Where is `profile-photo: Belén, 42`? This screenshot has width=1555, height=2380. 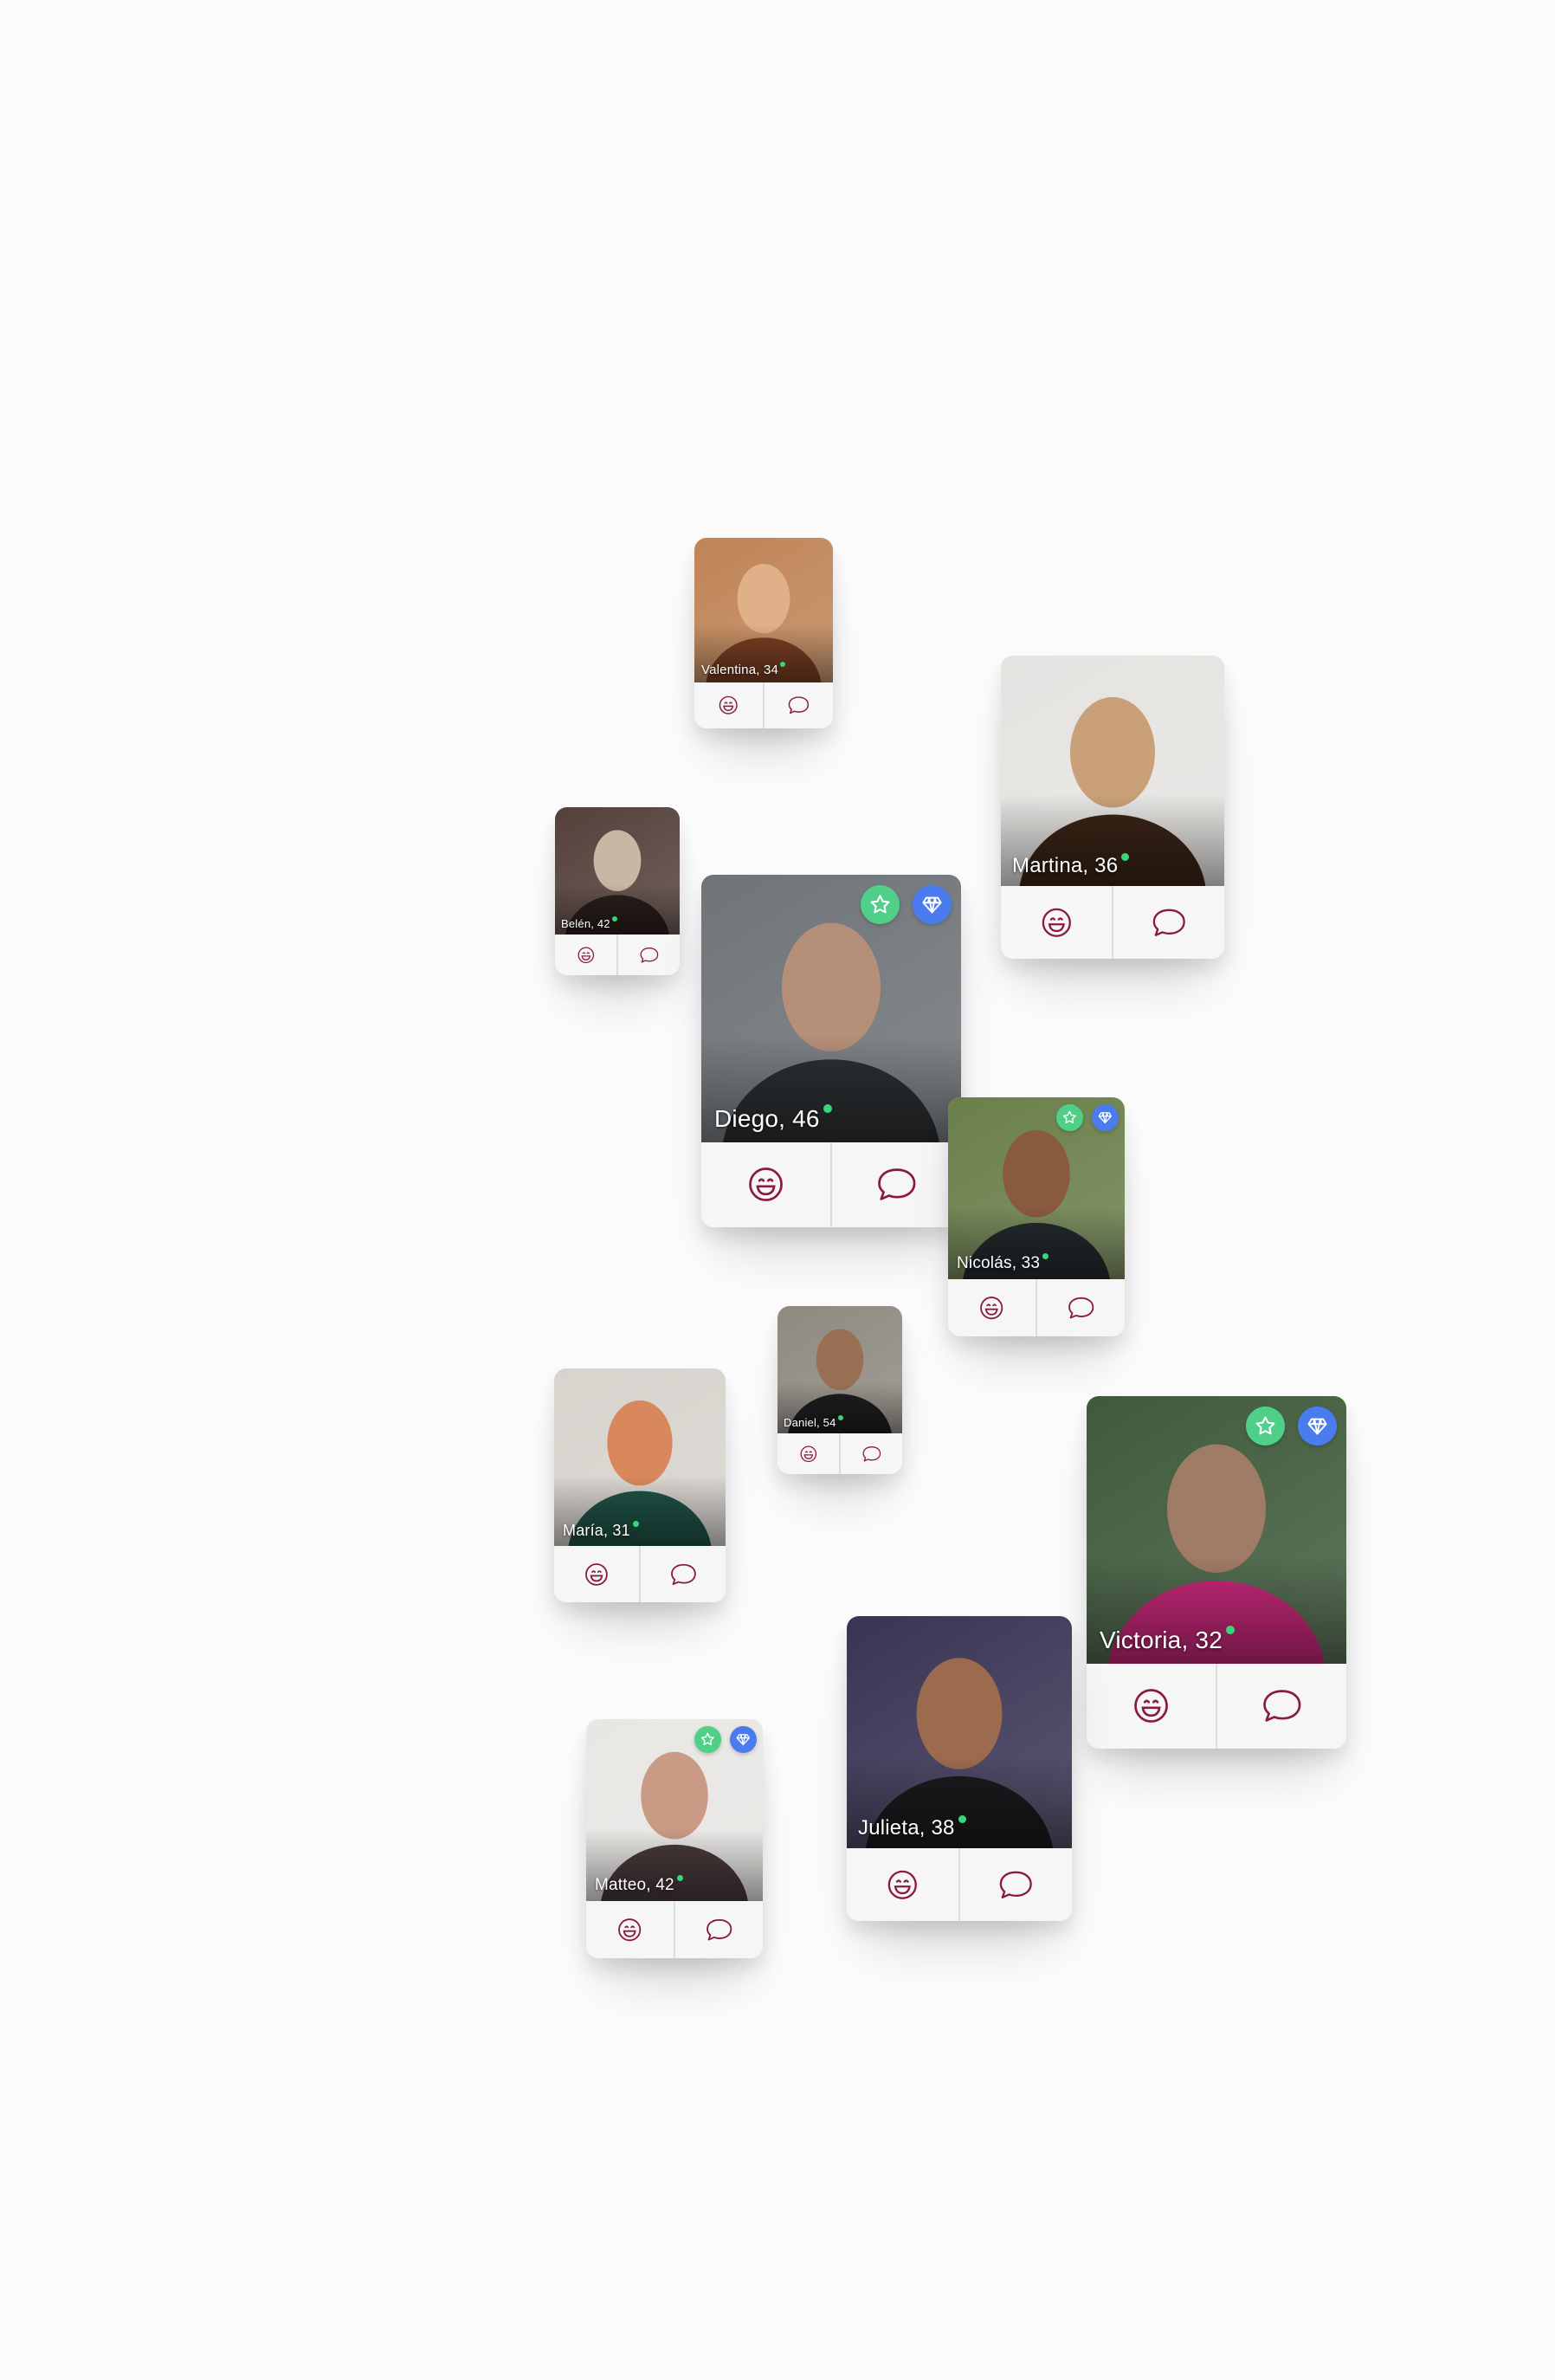
profile-photo: Belén, 42 is located at coordinates (617, 871).